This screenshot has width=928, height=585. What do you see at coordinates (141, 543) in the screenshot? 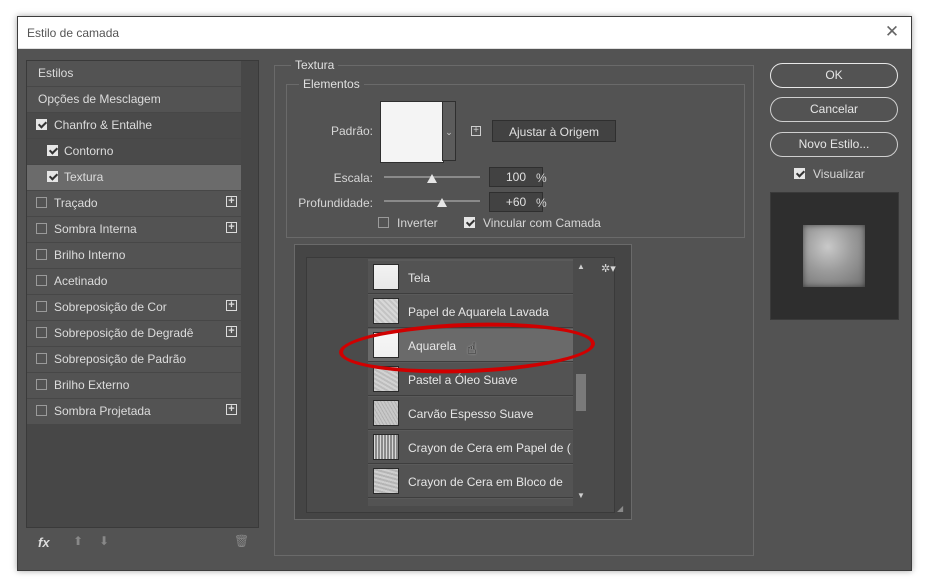
I see `styles-footer: fx ⬆ ⬇ 🗑` at bounding box center [141, 543].